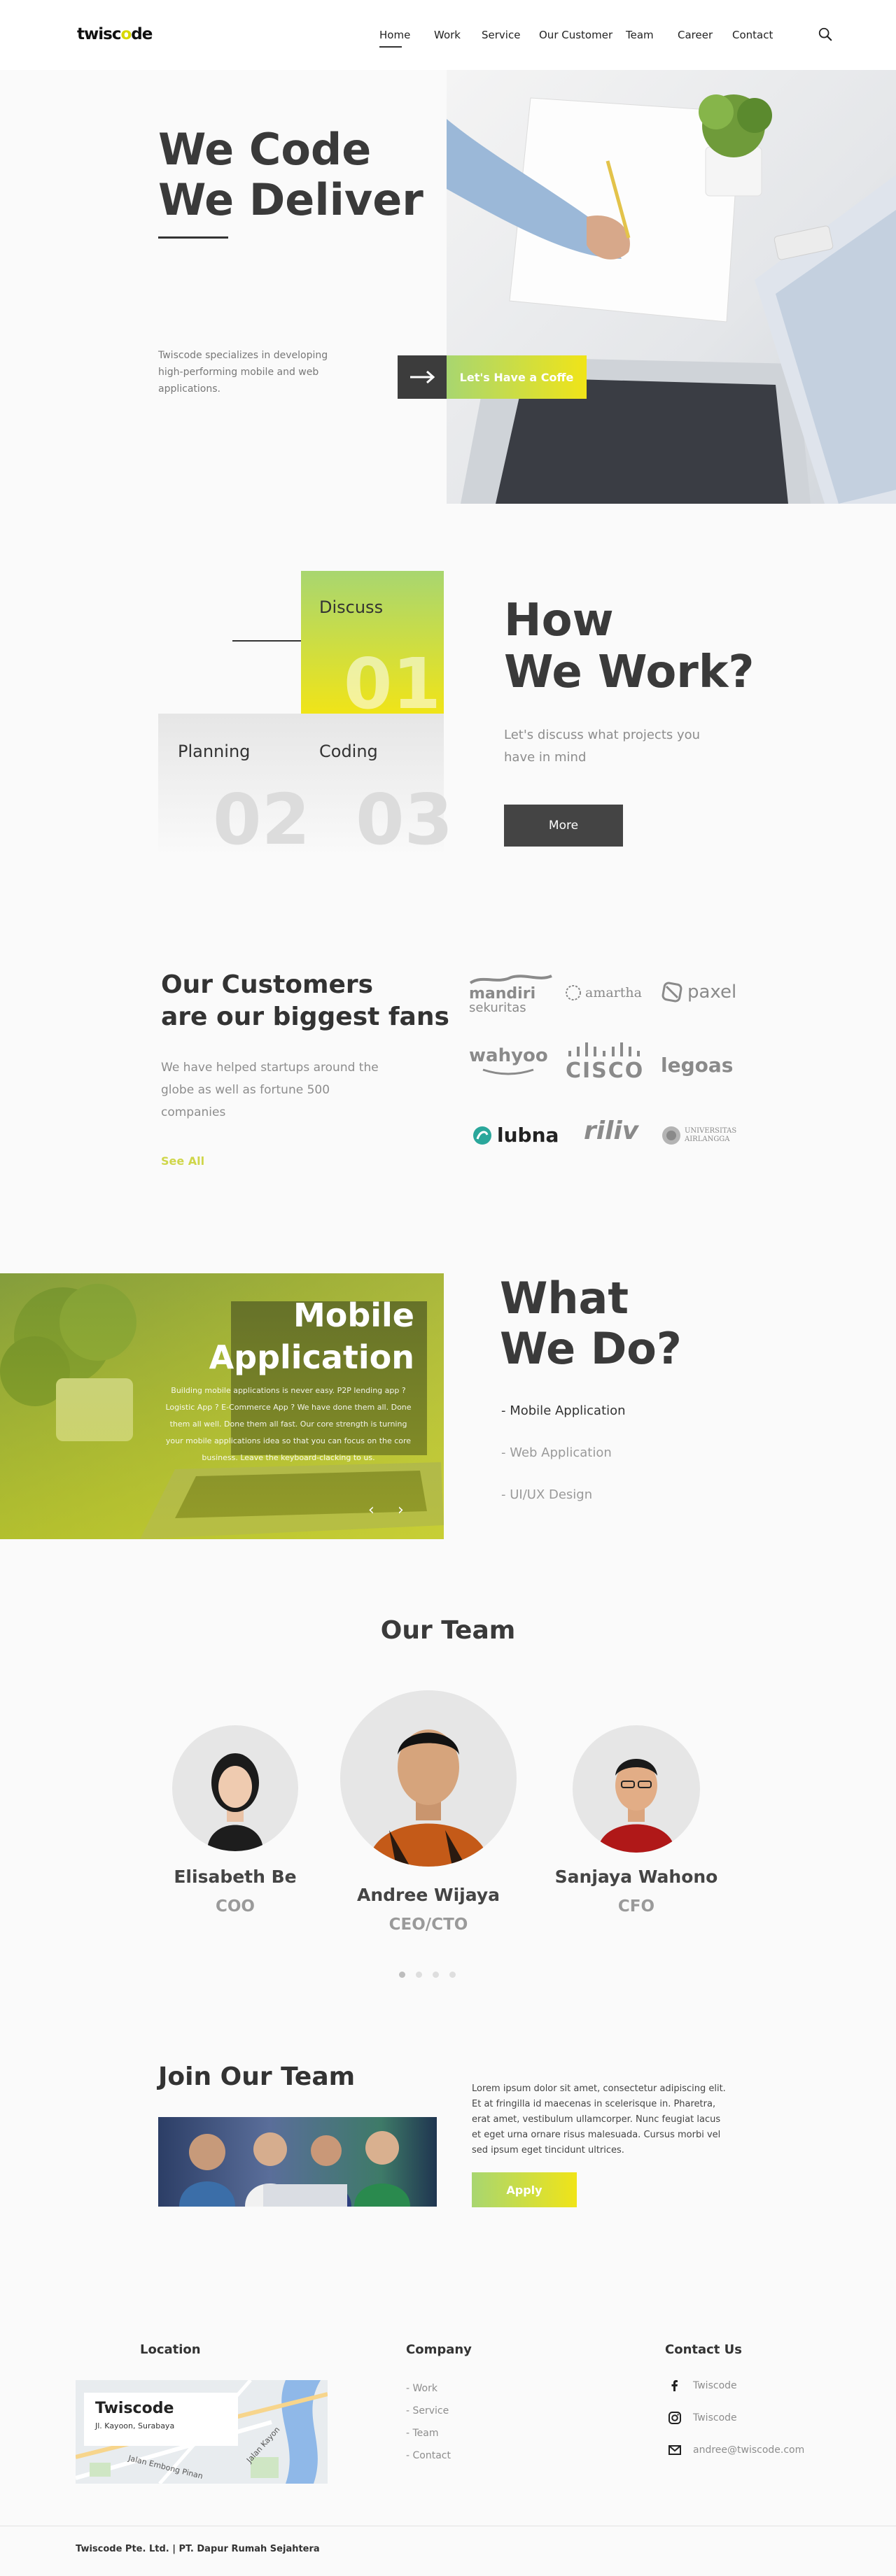 This screenshot has height=2576, width=896. I want to click on join-team-photo, so click(297, 2162).